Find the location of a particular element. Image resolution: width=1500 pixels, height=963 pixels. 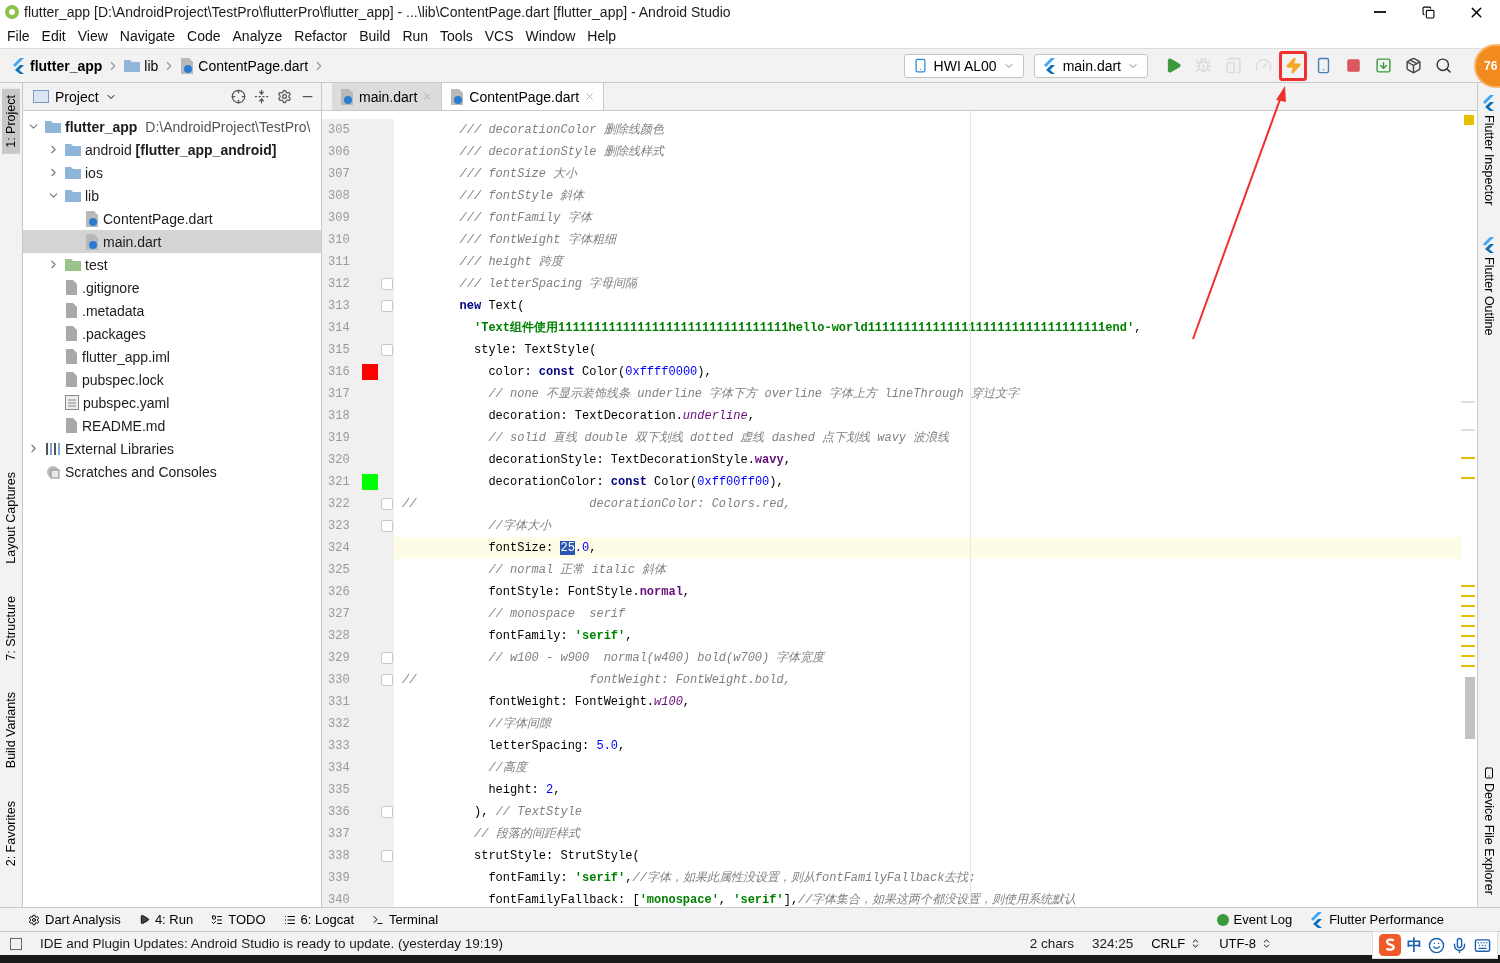

menu-item: Help is located at coordinates (603, 36).